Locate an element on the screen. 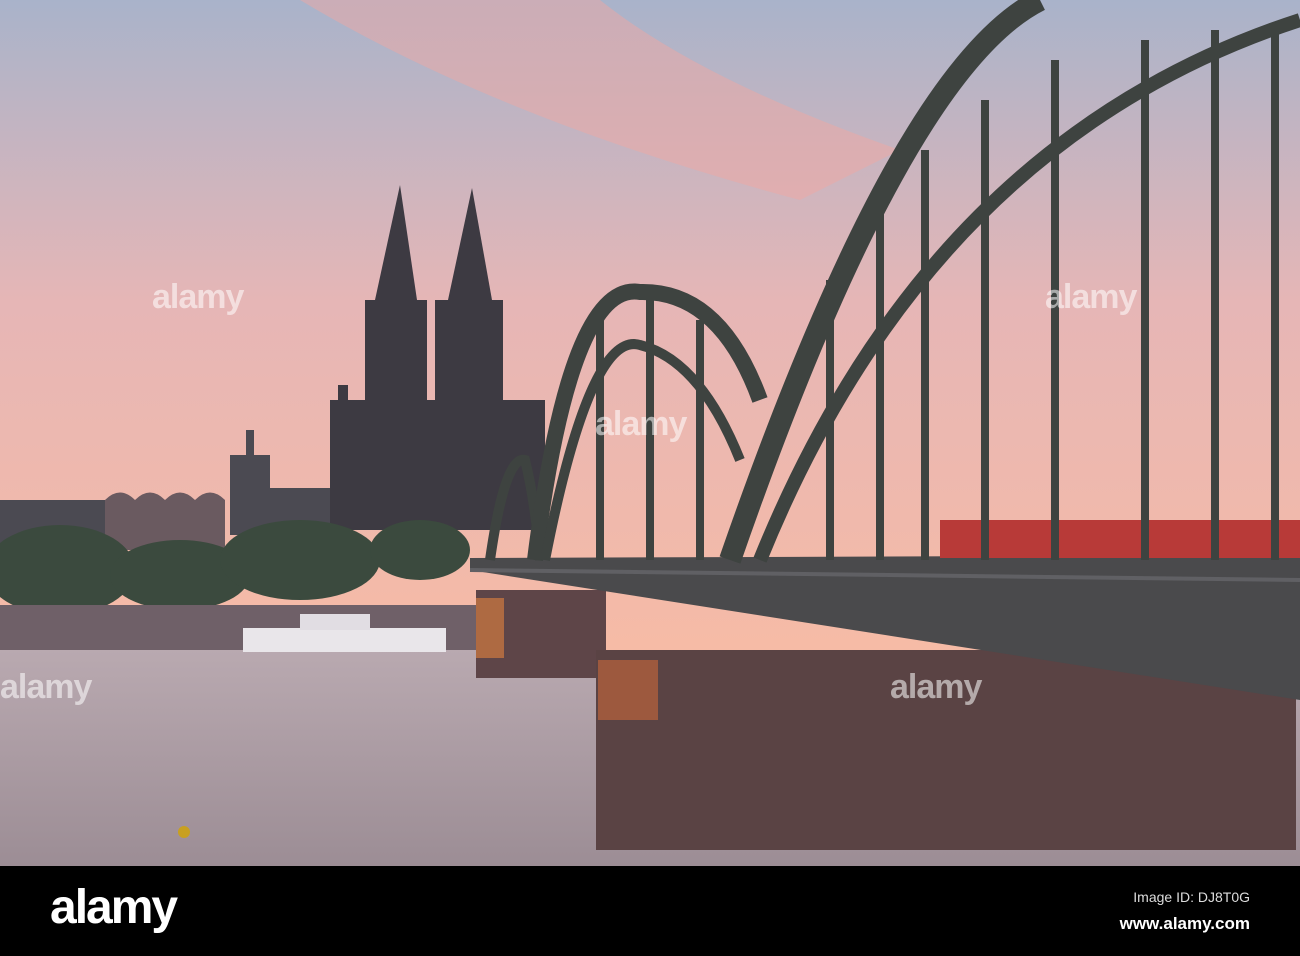 Image resolution: width=1300 pixels, height=956 pixels. alamy-logo: alamy is located at coordinates (114, 907).